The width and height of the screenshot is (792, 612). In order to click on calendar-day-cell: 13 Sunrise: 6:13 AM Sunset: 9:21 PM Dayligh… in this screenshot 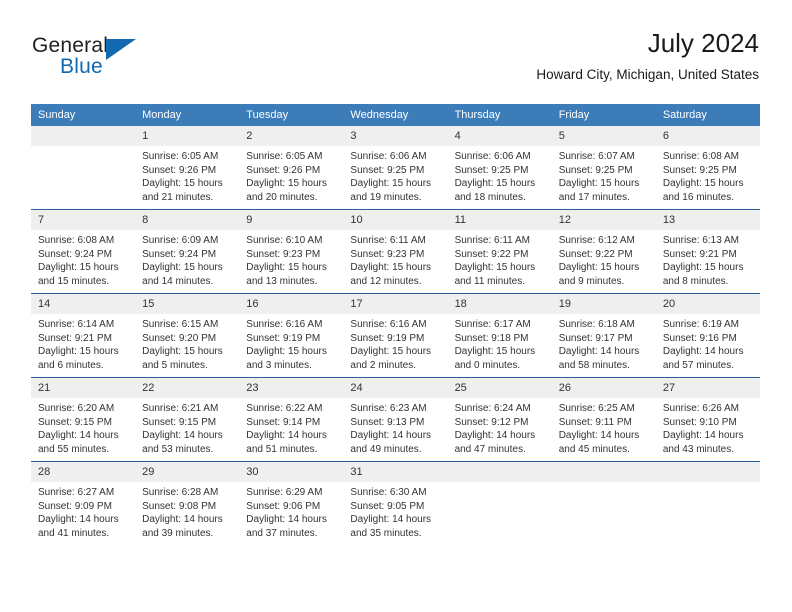, I will do `click(707, 251)`.